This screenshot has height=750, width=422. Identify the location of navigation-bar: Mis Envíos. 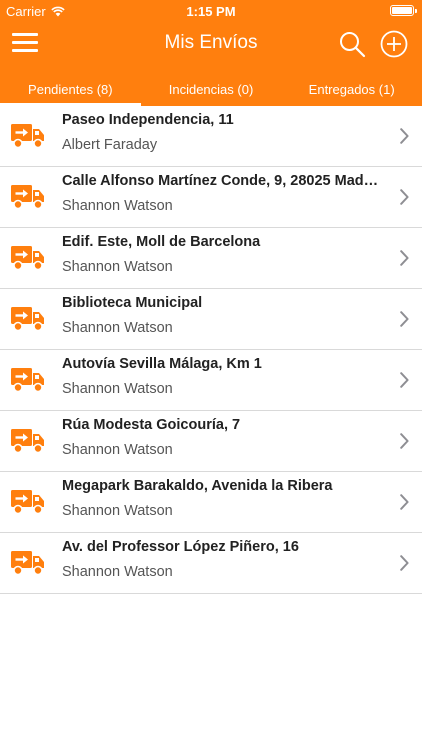
(211, 44).